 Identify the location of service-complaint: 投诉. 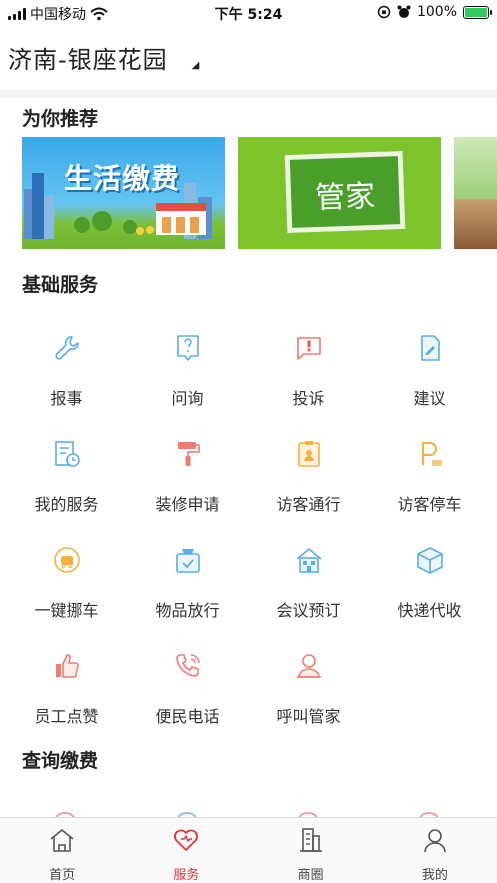
(308, 386).